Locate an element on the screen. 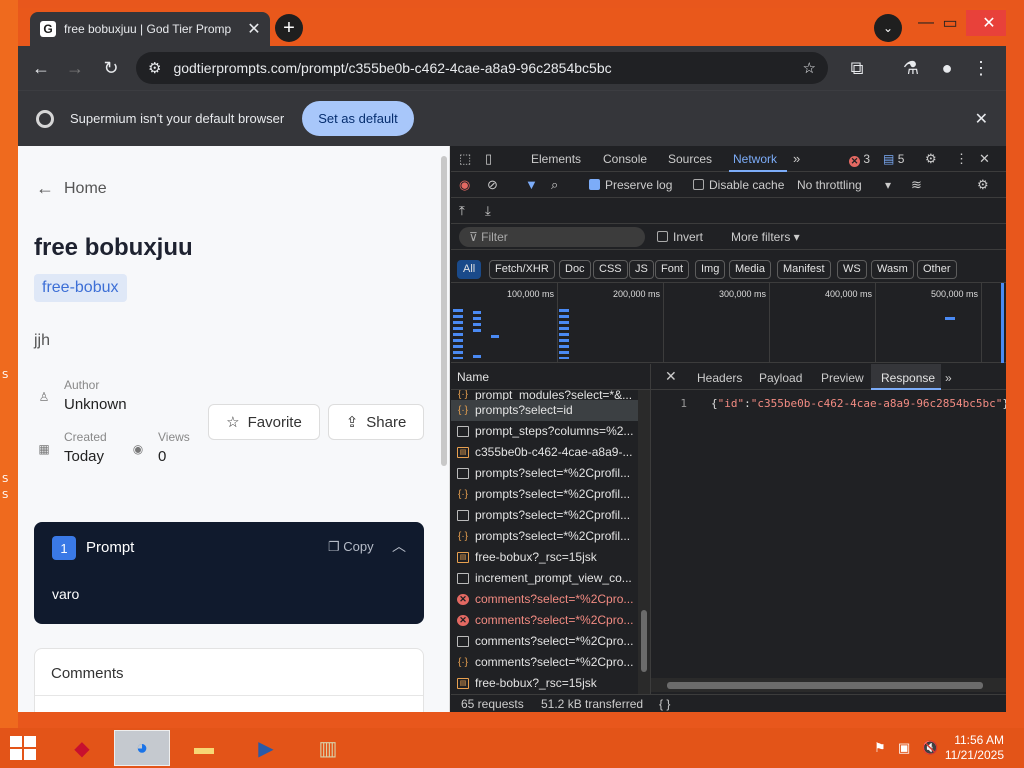  volume-muted-icon: 🔇 is located at coordinates (930, 748).